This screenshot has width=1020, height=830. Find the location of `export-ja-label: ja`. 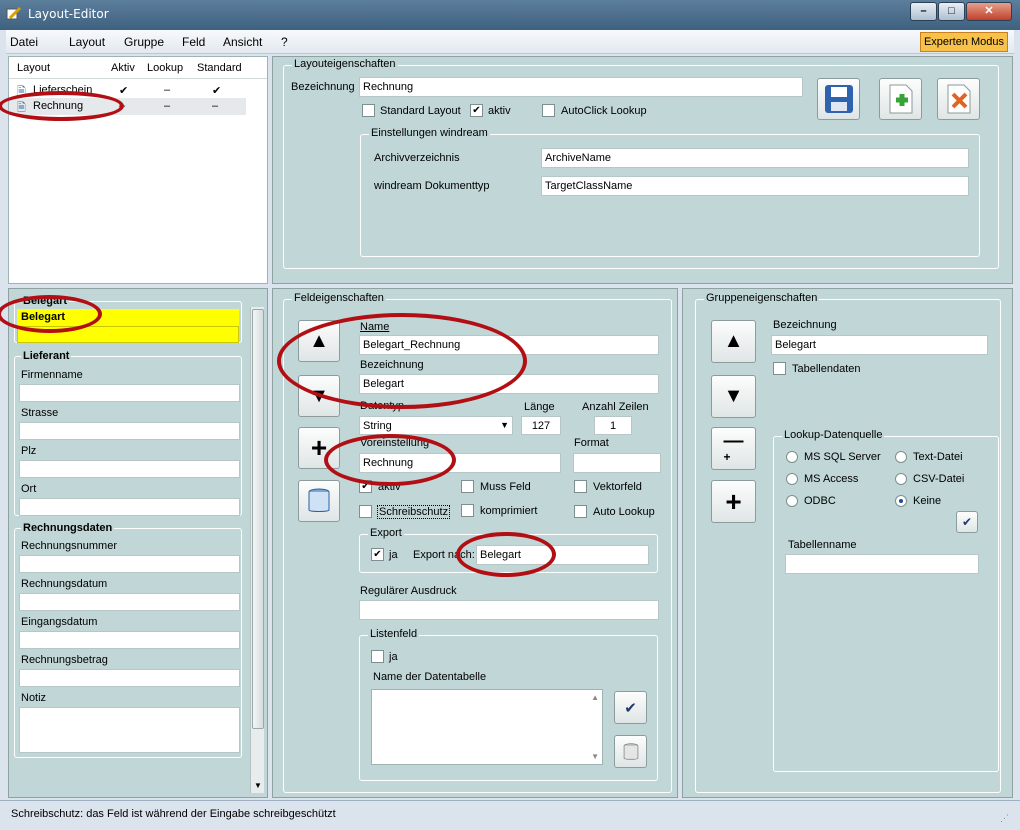

export-ja-label: ja is located at coordinates (393, 555).